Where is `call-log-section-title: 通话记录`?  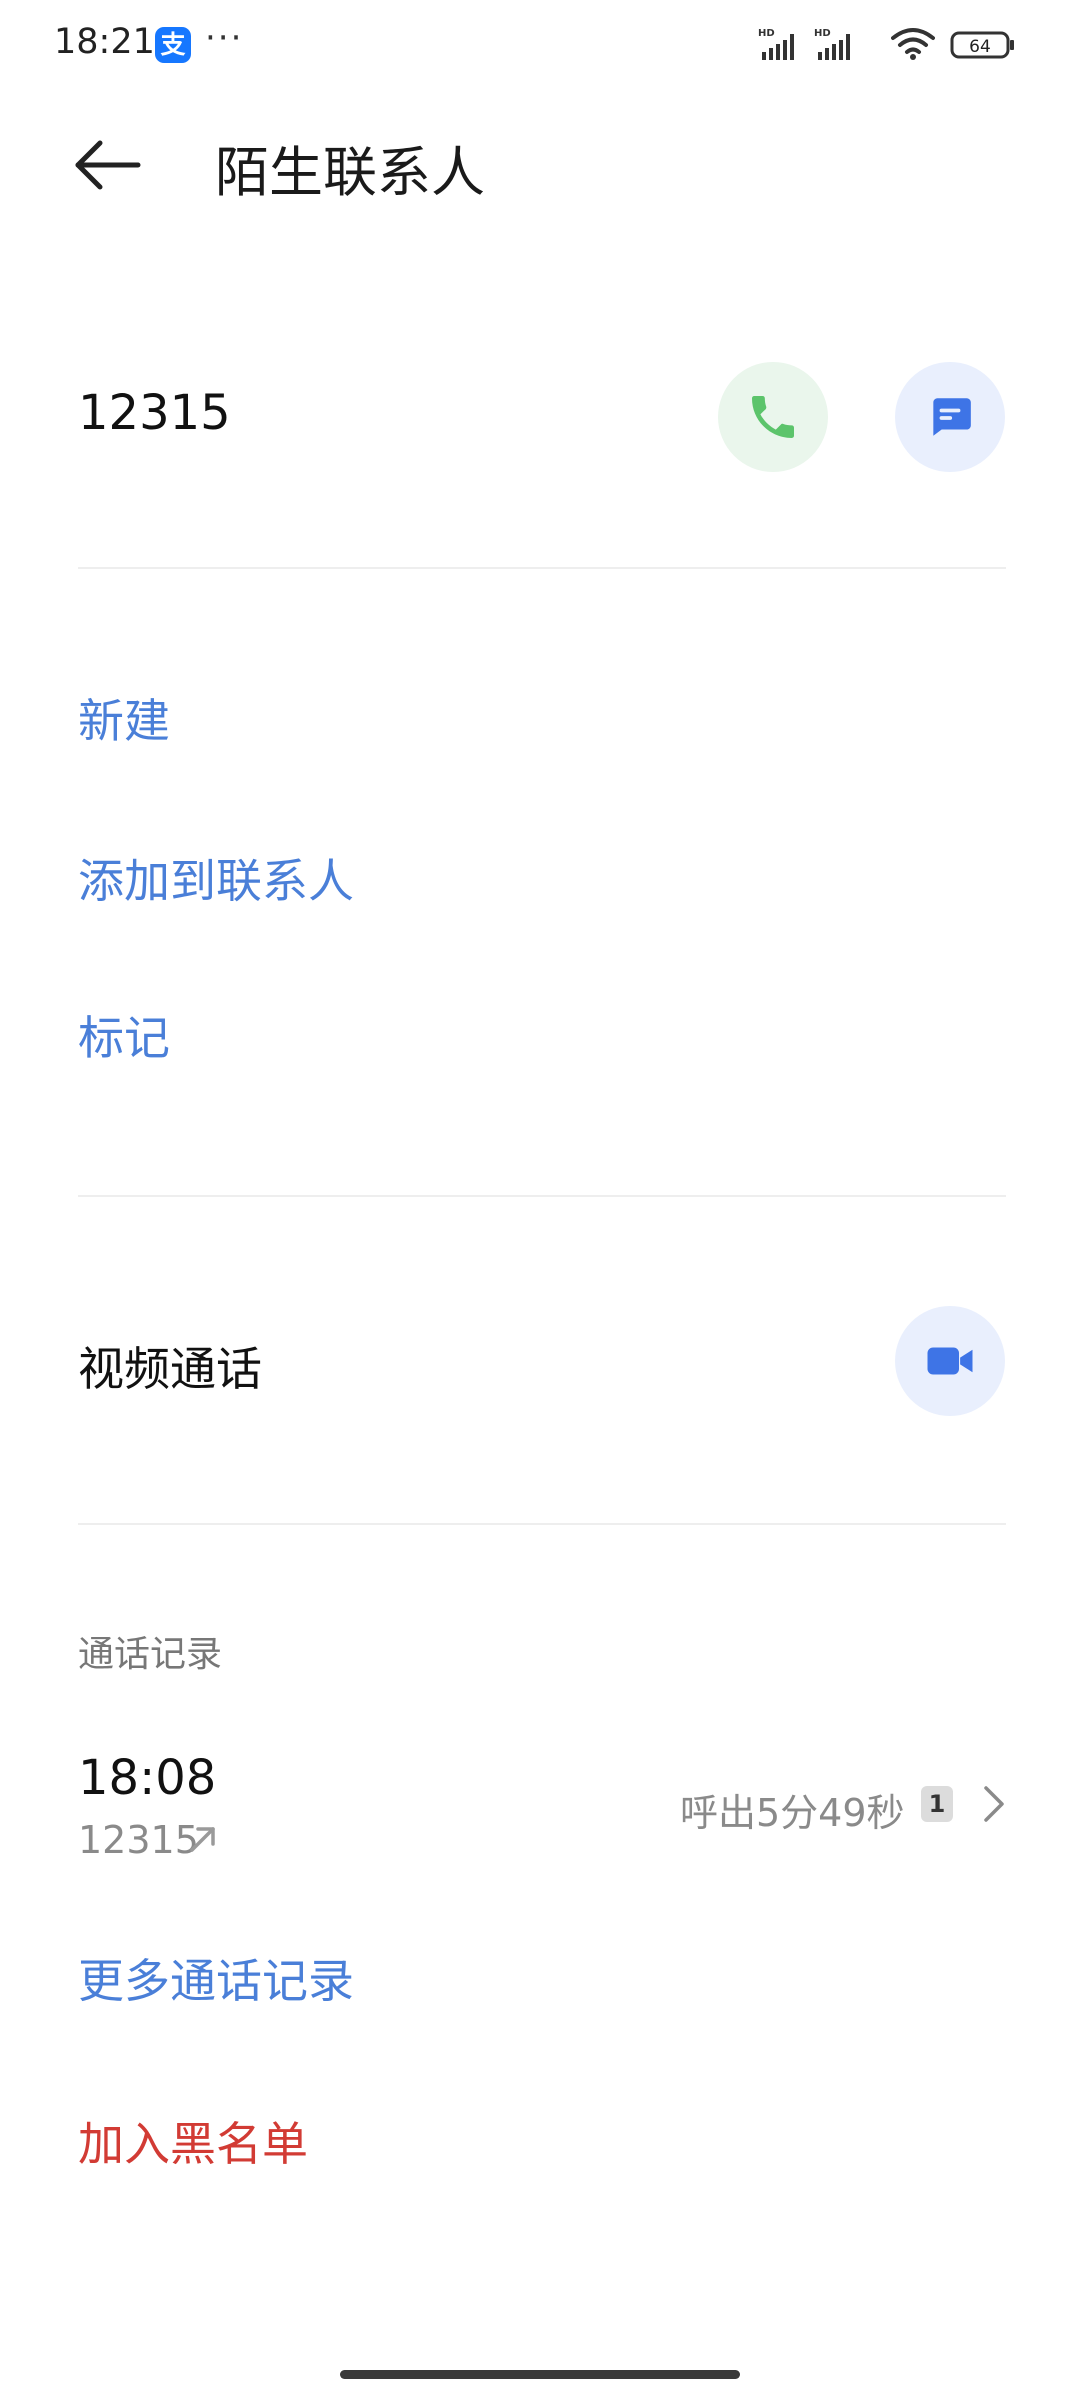
call-log-section-title: 通话记录 is located at coordinates (150, 1654).